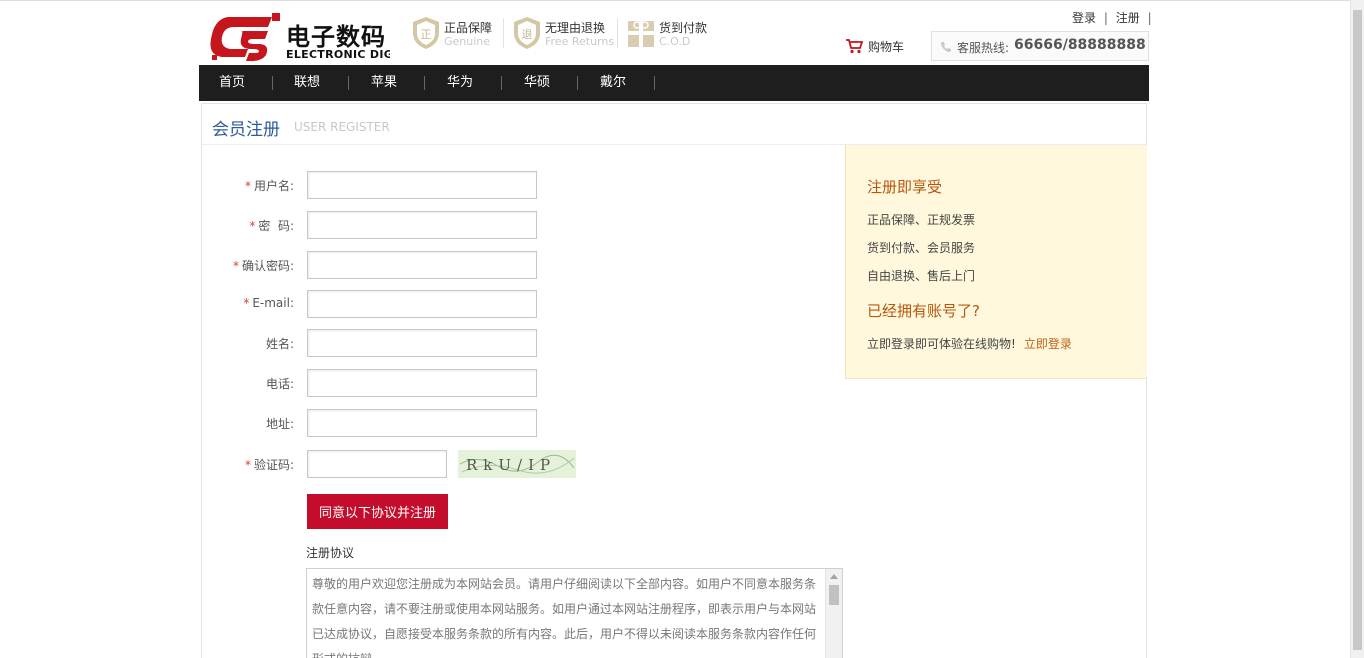 The width and height of the screenshot is (1364, 658). What do you see at coordinates (307, 83) in the screenshot?
I see `nav-item-lenovo: 联想` at bounding box center [307, 83].